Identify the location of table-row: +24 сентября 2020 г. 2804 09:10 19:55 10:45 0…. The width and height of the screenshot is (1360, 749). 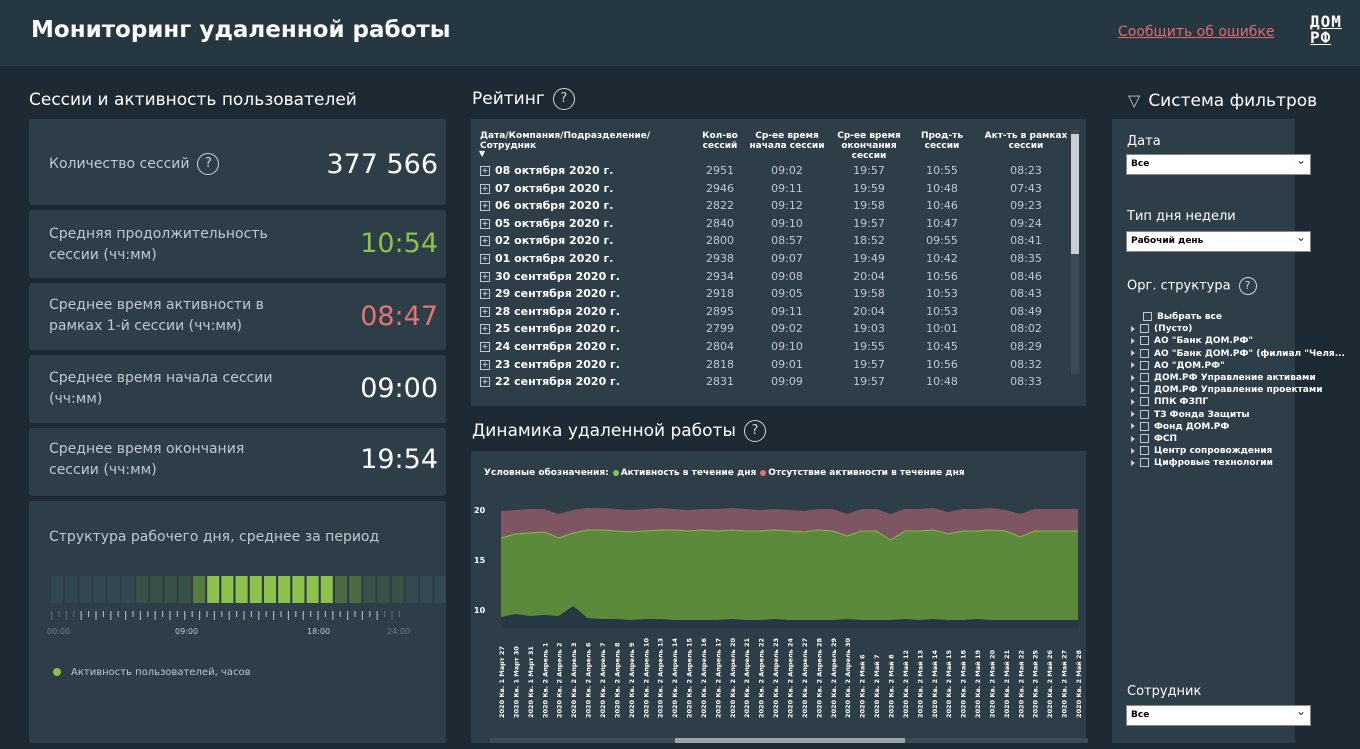
(771, 349).